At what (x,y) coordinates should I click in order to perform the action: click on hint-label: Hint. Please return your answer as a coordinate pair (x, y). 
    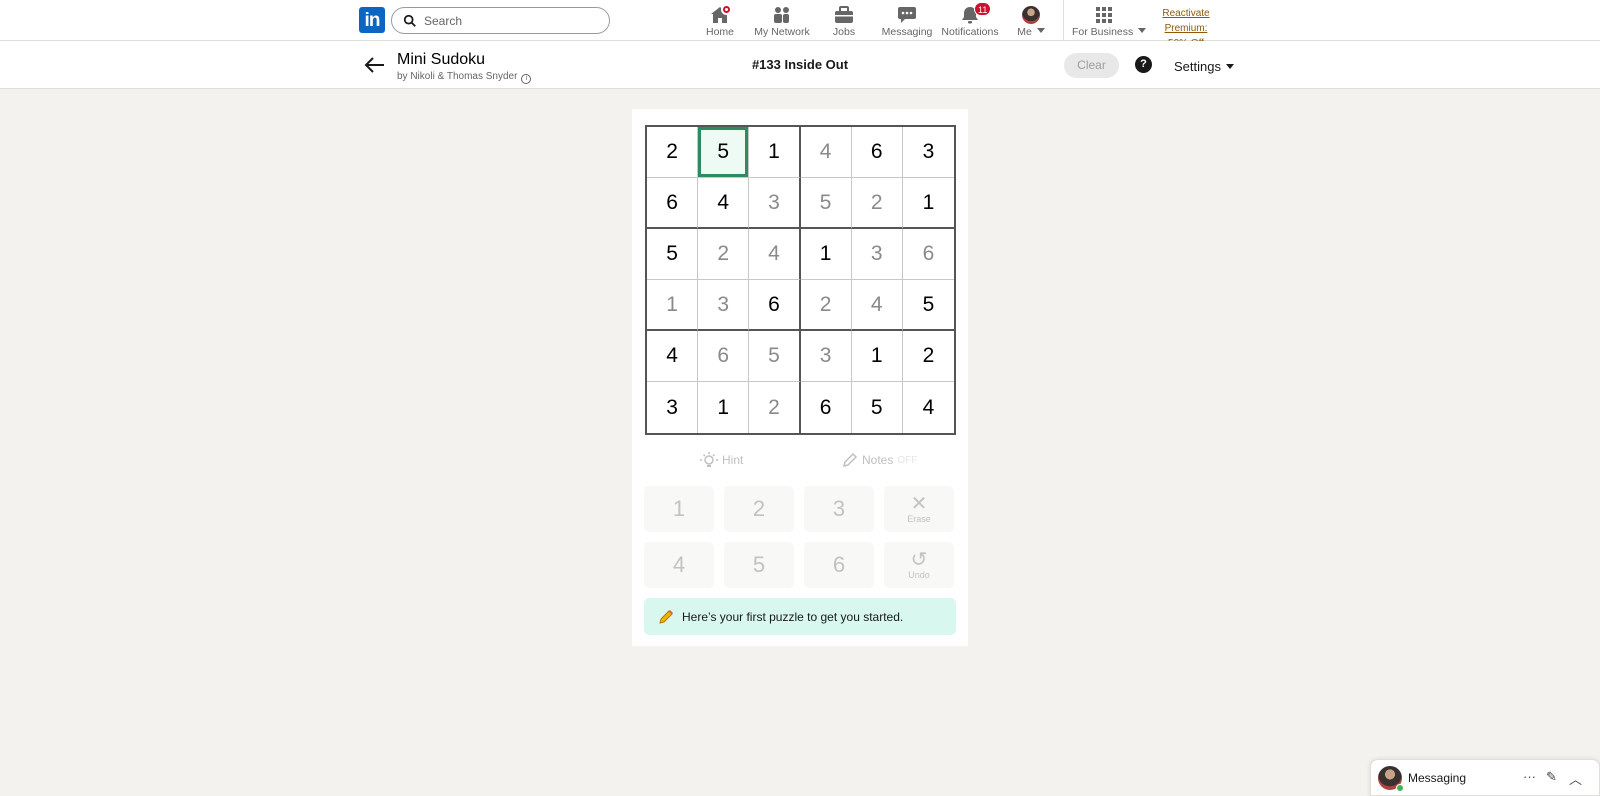
    Looking at the image, I should click on (733, 460).